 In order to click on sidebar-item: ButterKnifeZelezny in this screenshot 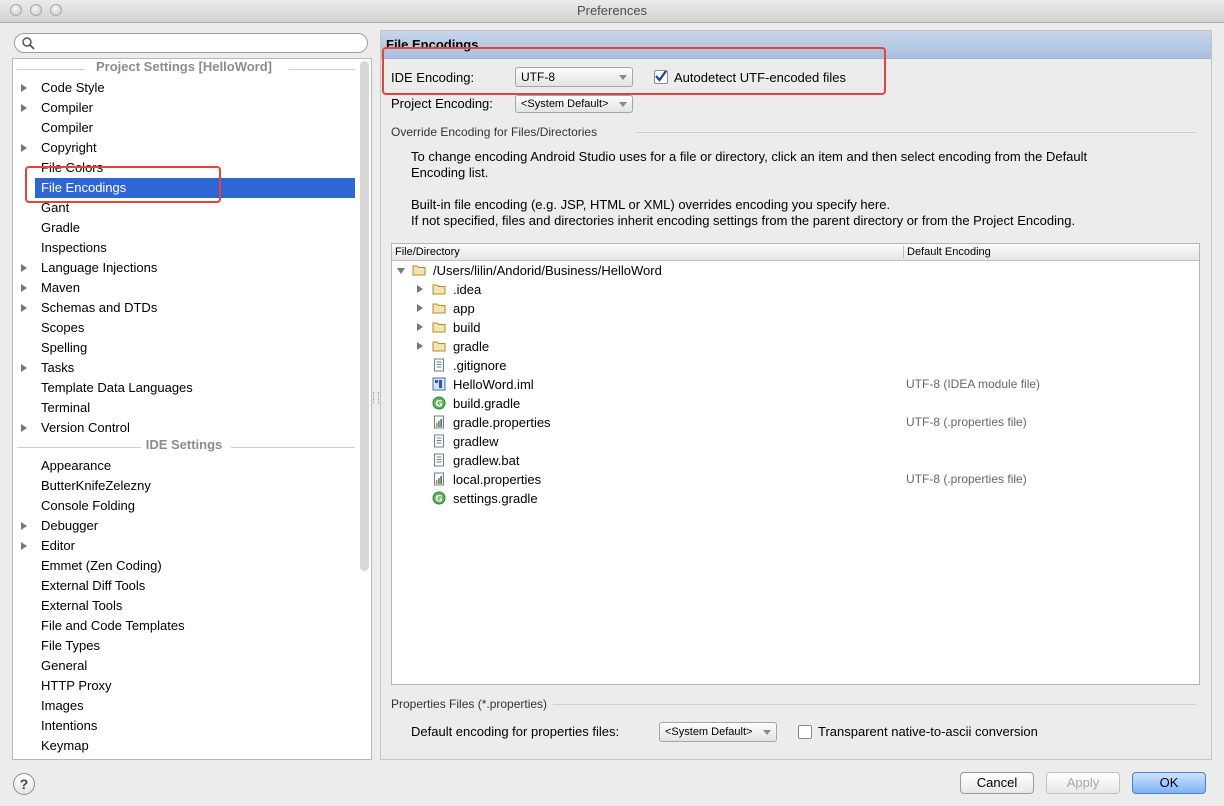, I will do `click(184, 486)`.